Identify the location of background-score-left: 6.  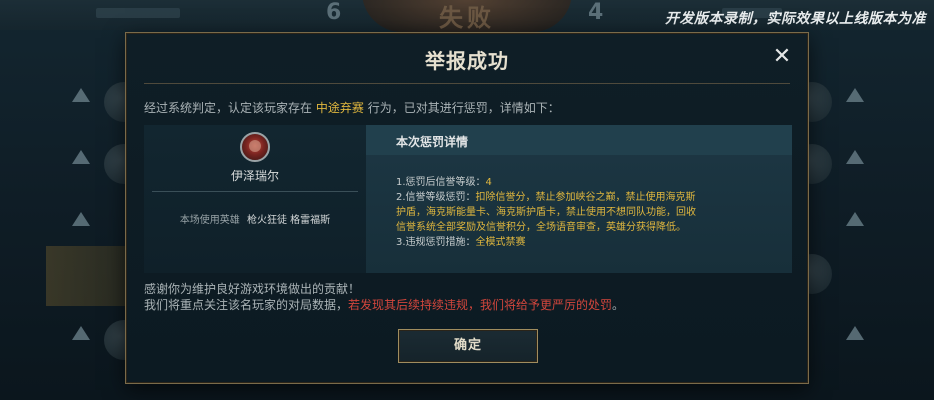
(334, 12).